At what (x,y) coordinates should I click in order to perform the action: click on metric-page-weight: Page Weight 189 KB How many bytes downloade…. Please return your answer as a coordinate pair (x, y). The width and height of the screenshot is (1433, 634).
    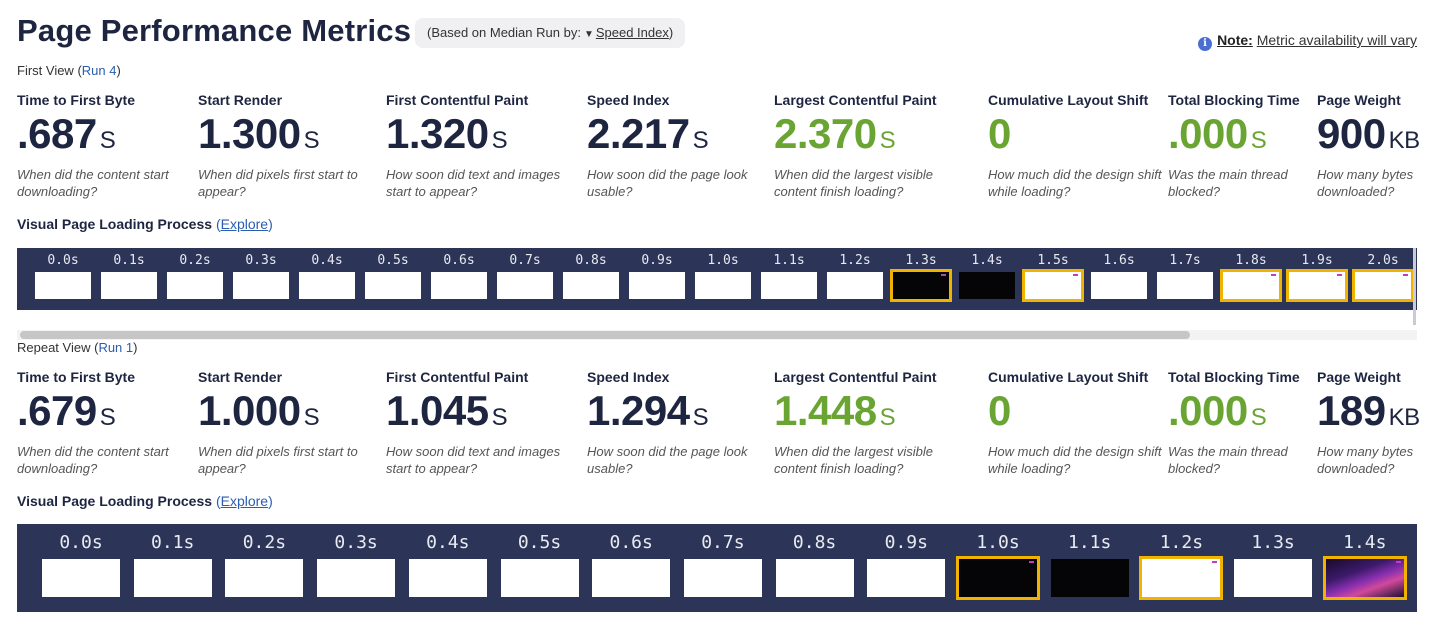
    Looking at the image, I should click on (1368, 423).